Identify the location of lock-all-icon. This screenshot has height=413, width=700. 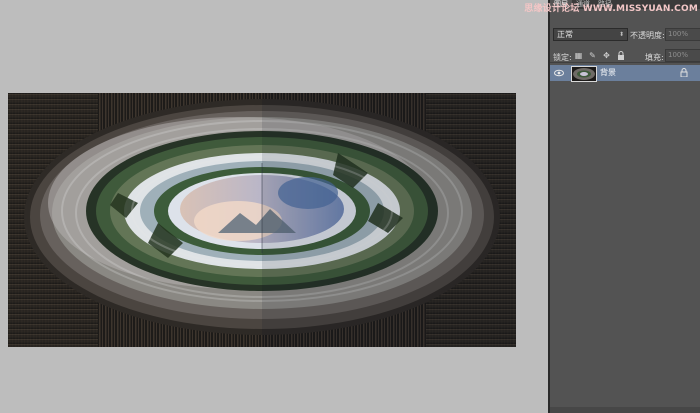
(620, 55).